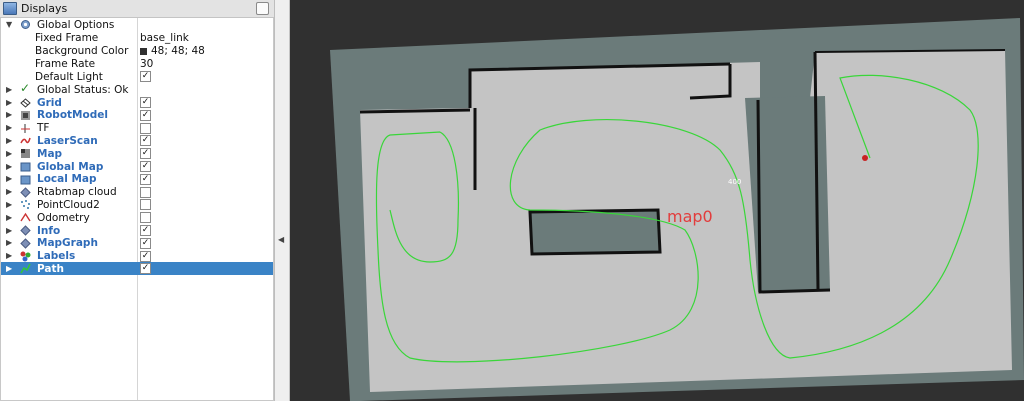 This screenshot has width=1024, height=401. What do you see at coordinates (690, 216) in the screenshot?
I see `map-label: map0` at bounding box center [690, 216].